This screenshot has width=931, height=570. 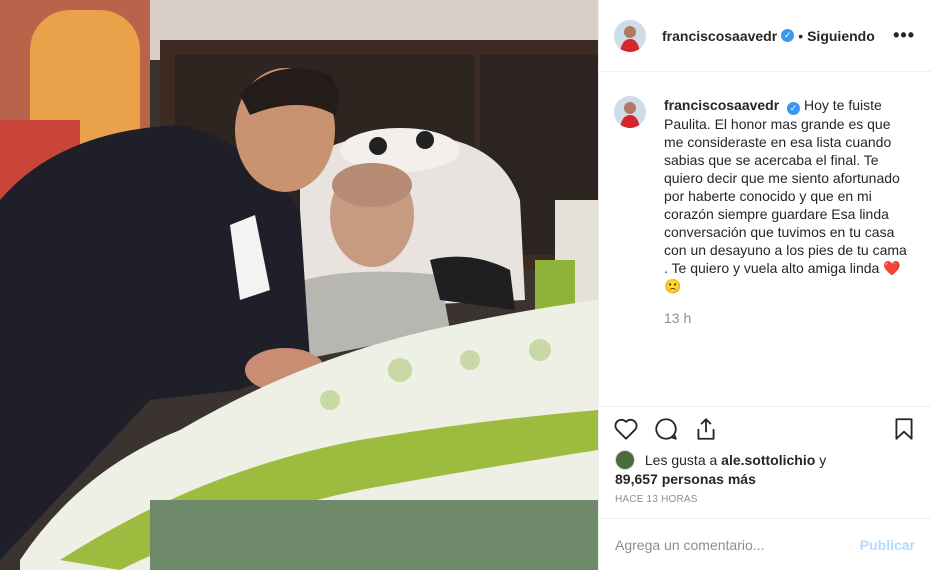 What do you see at coordinates (887, 545) in the screenshot?
I see `publish-button: Publicar` at bounding box center [887, 545].